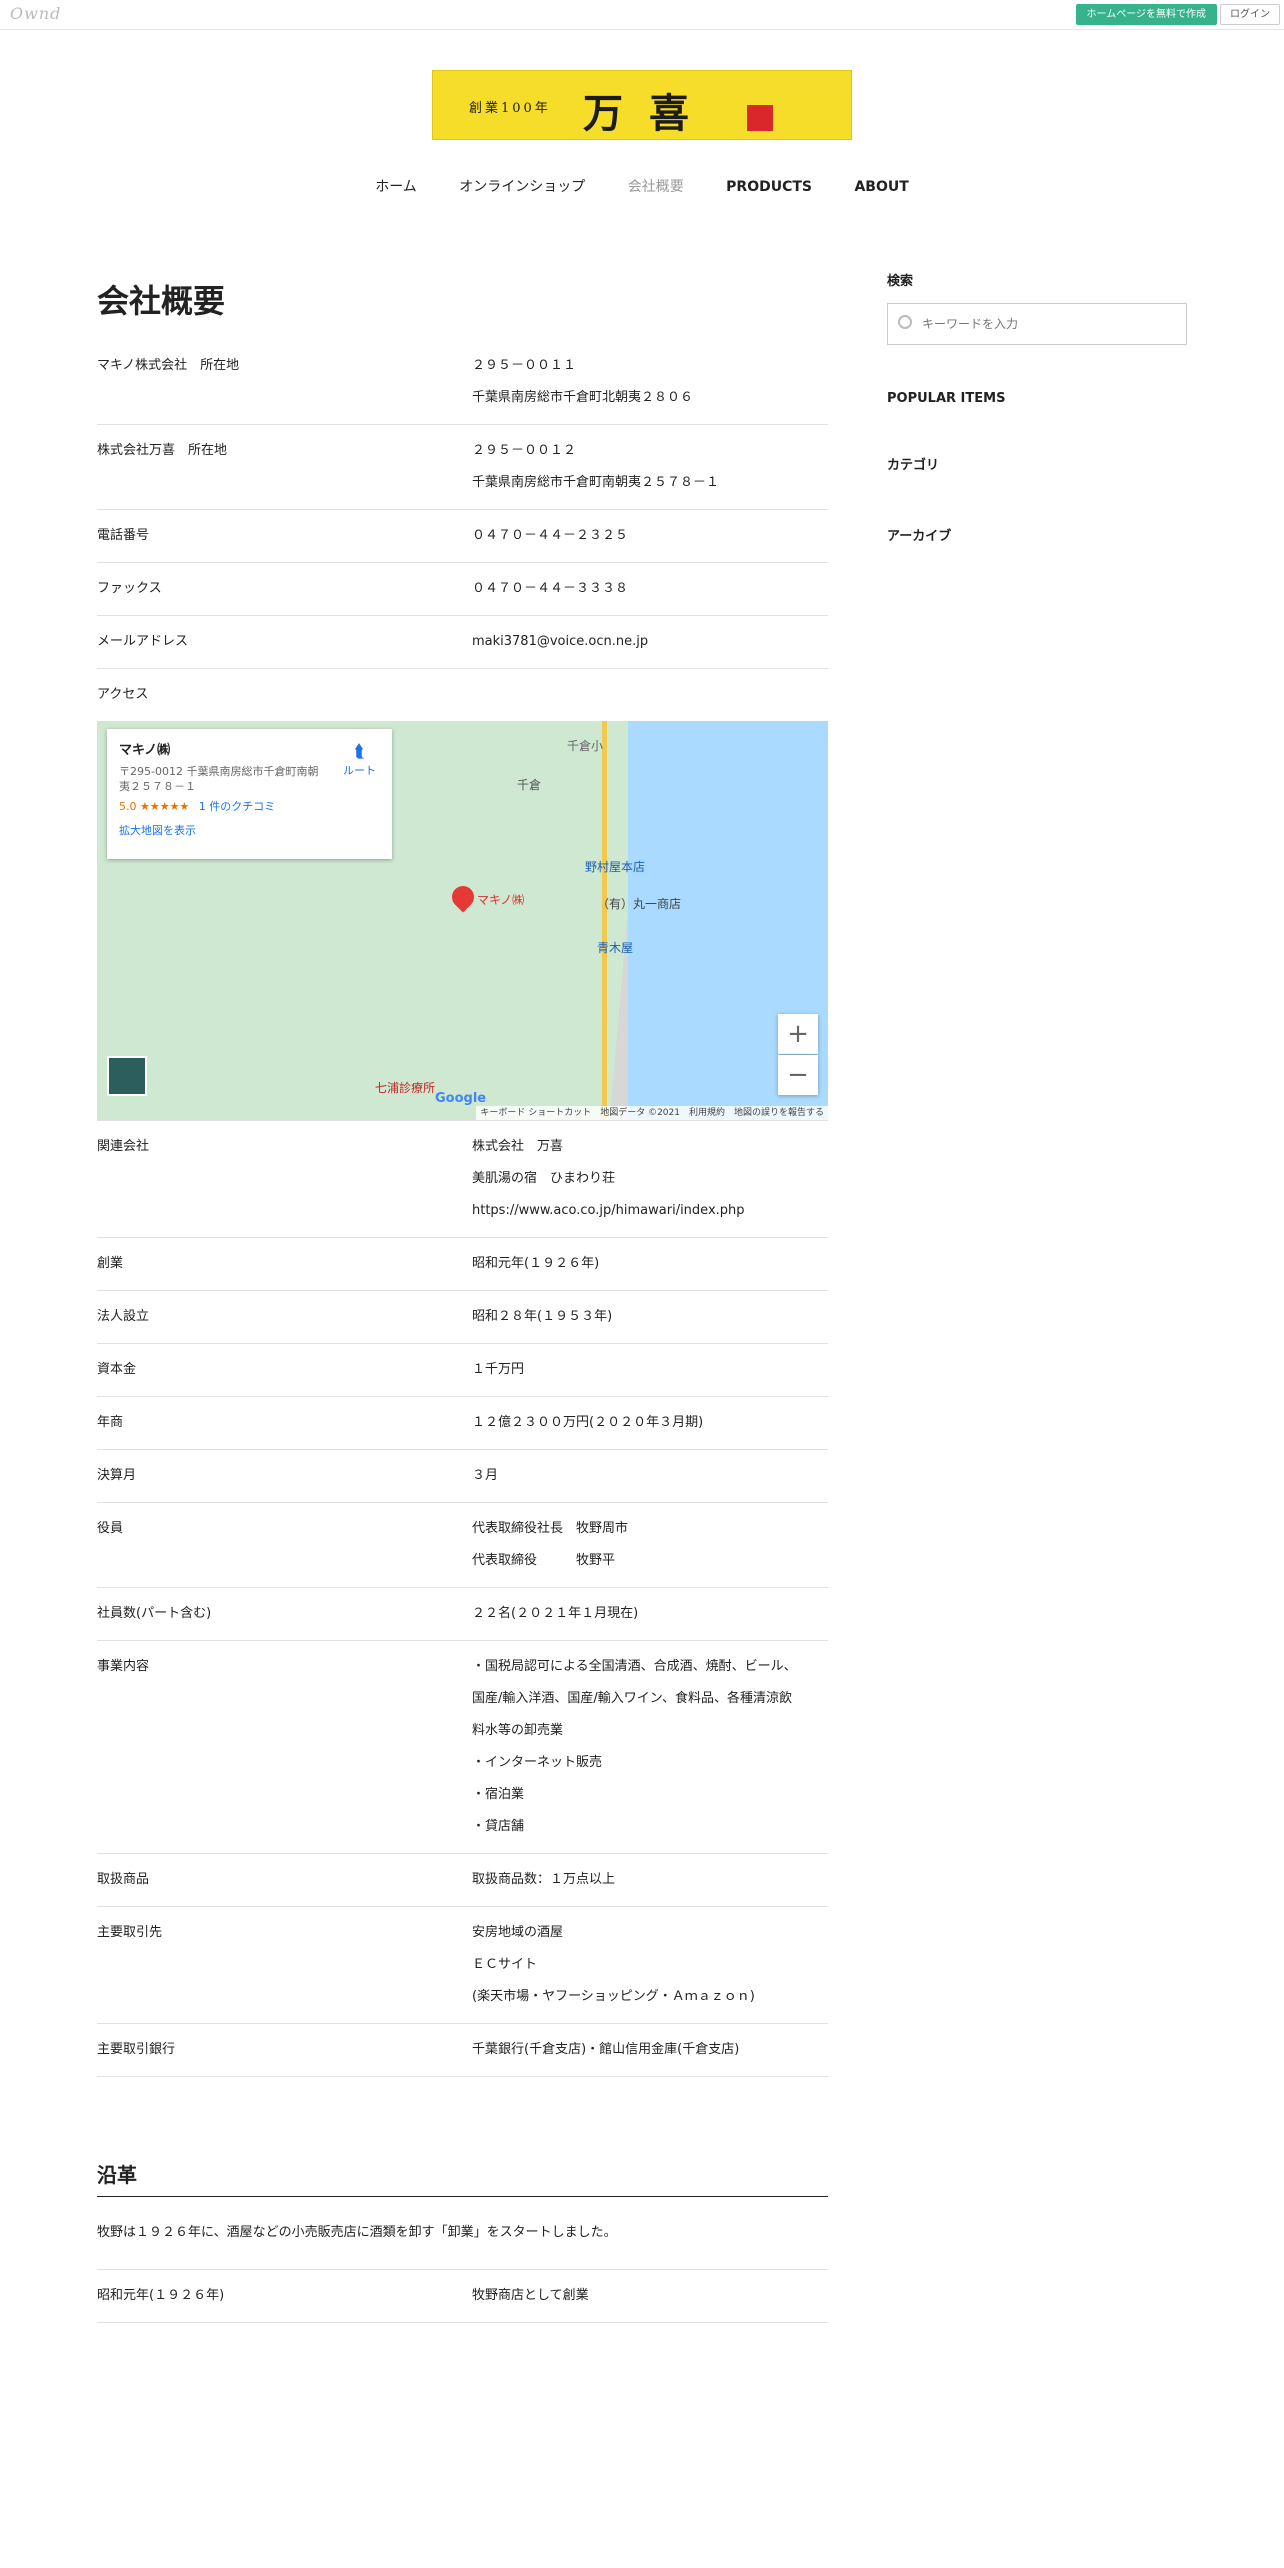 The height and width of the screenshot is (2568, 1284). I want to click on map-poi-clinic: 七浦診療所, so click(405, 1087).